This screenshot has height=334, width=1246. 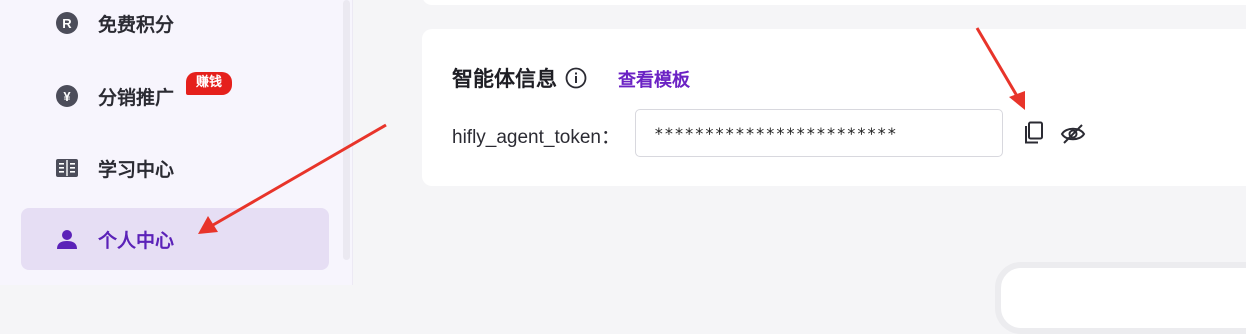 I want to click on sidebar-scrollbar, so click(x=346, y=130).